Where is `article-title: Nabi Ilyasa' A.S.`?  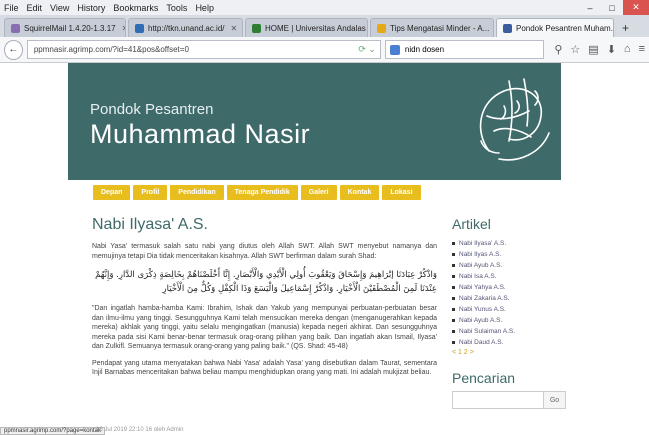 article-title: Nabi Ilyasa' A.S. is located at coordinates (150, 224).